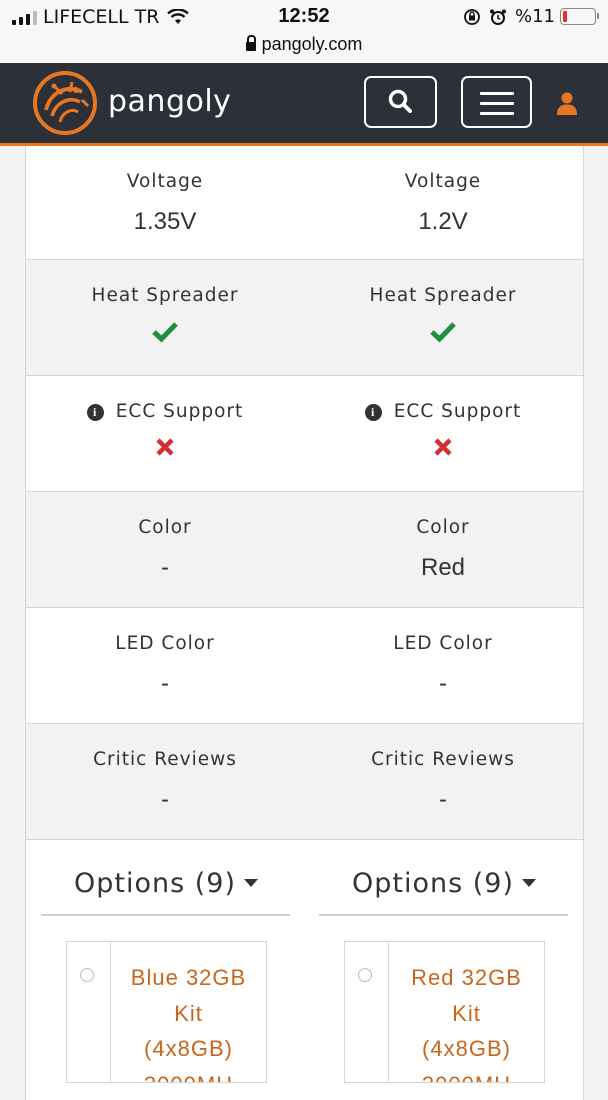  What do you see at coordinates (567, 103) in the screenshot?
I see `user-icon` at bounding box center [567, 103].